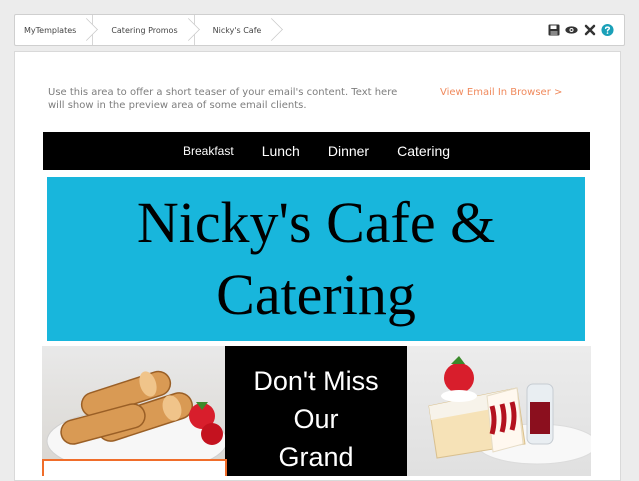  Describe the element at coordinates (499, 411) in the screenshot. I see `cake-image` at that location.